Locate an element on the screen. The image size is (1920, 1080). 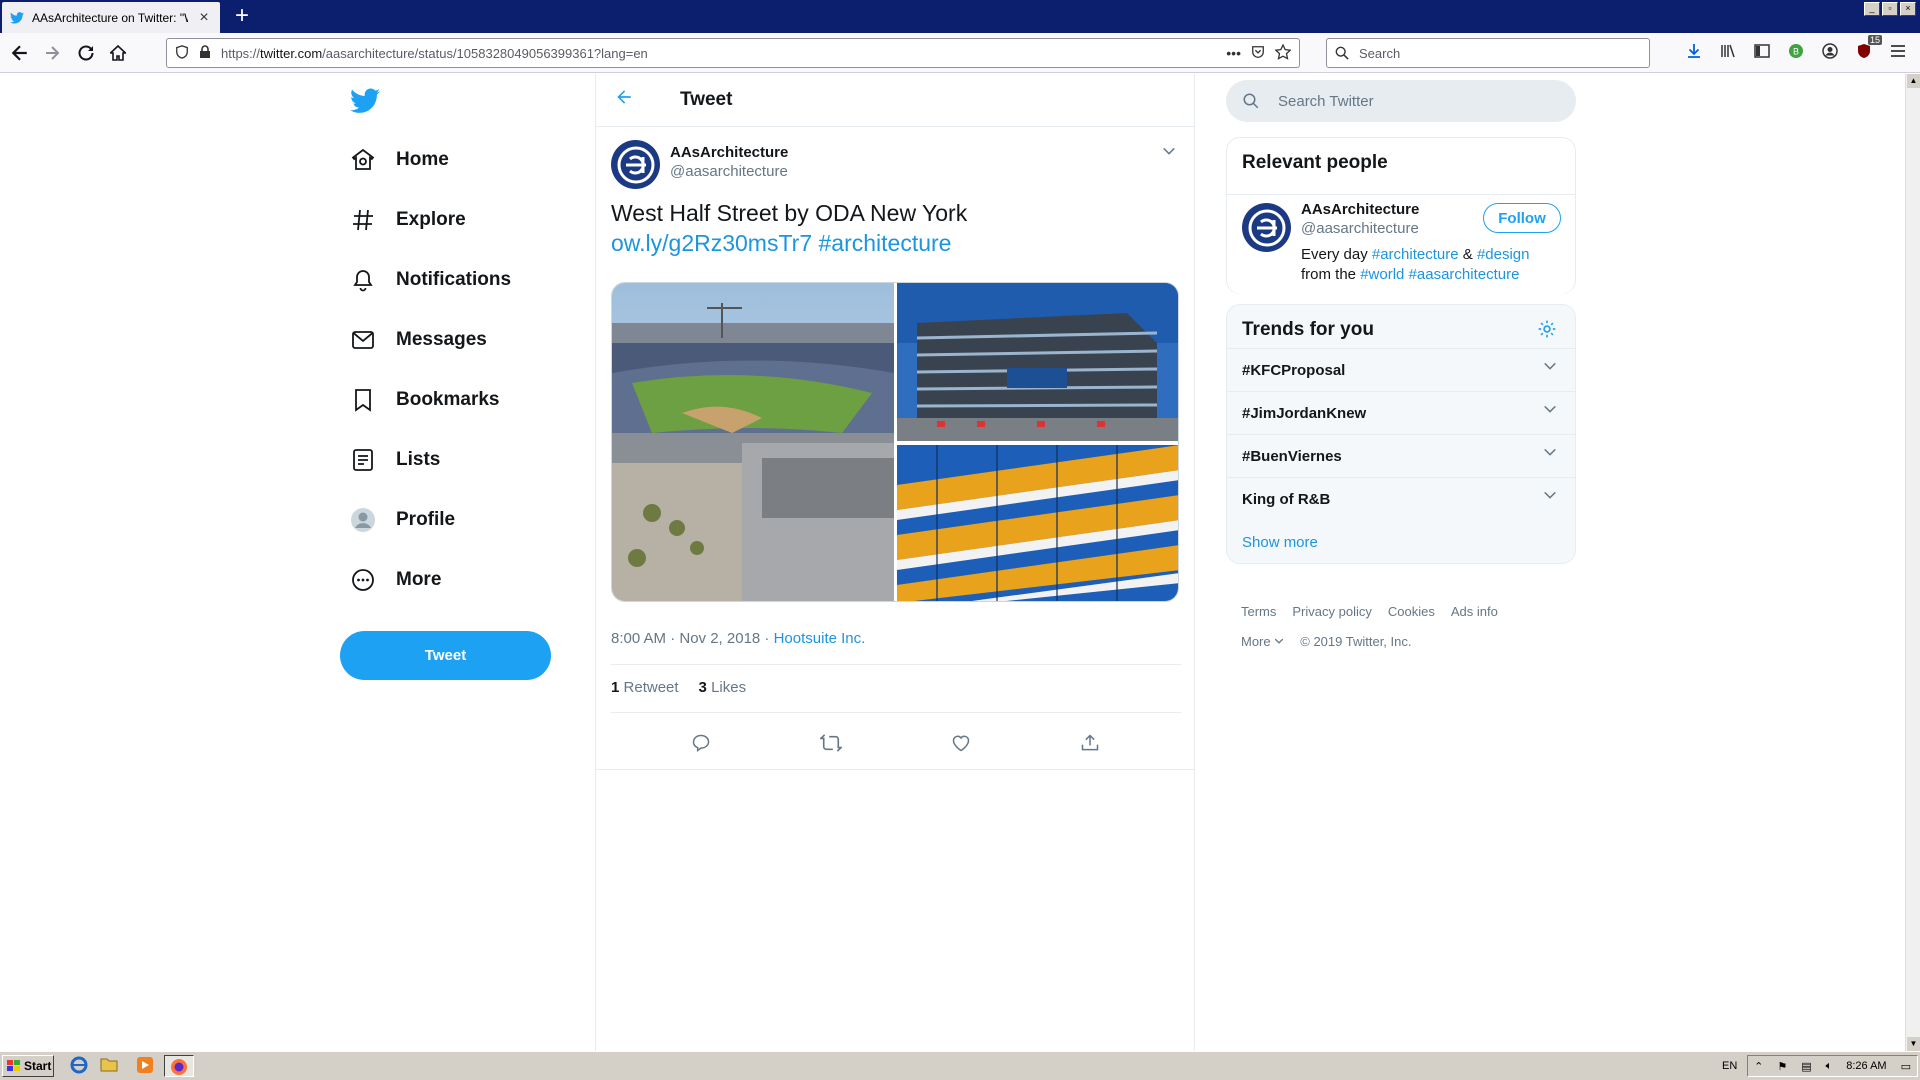
retweets-stat: 1 Retweet is located at coordinates (645, 687).